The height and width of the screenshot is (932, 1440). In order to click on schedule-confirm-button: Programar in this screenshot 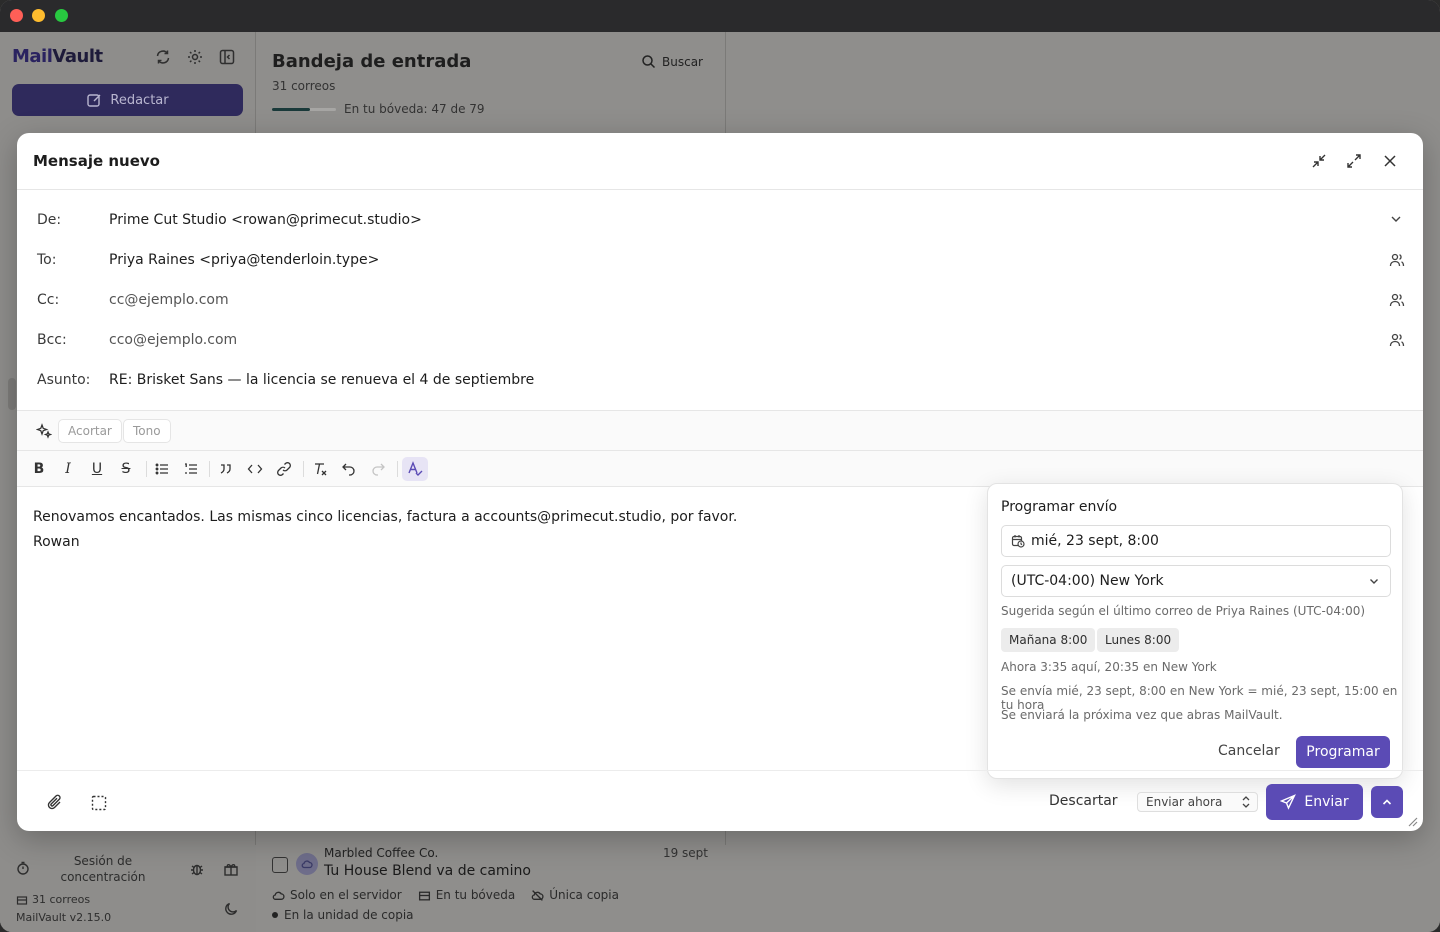, I will do `click(1343, 752)`.